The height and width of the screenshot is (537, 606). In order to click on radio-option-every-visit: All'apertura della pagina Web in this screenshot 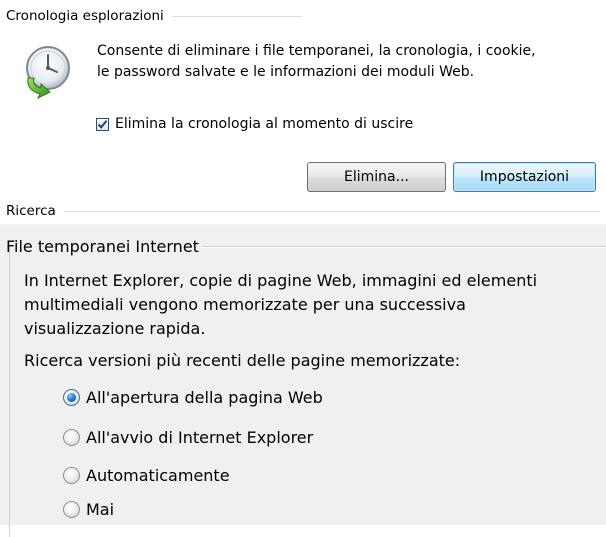, I will do `click(193, 397)`.